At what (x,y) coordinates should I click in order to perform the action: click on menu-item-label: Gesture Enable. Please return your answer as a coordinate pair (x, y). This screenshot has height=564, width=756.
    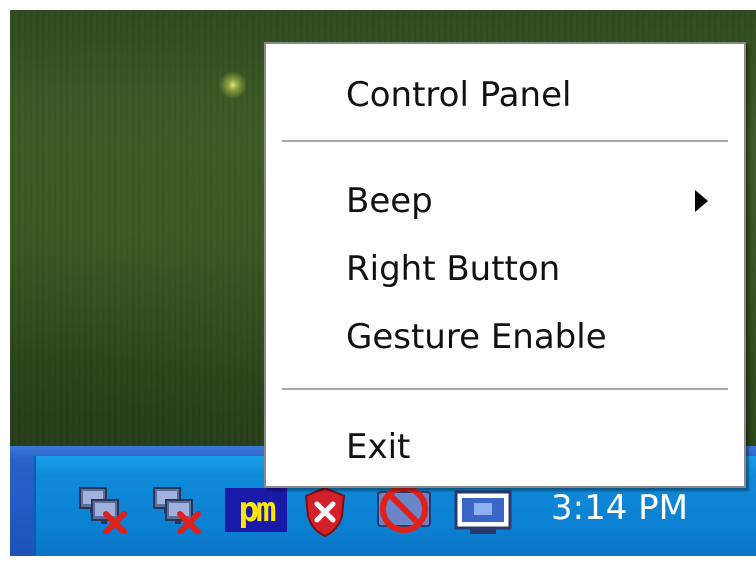
    Looking at the image, I should click on (476, 337).